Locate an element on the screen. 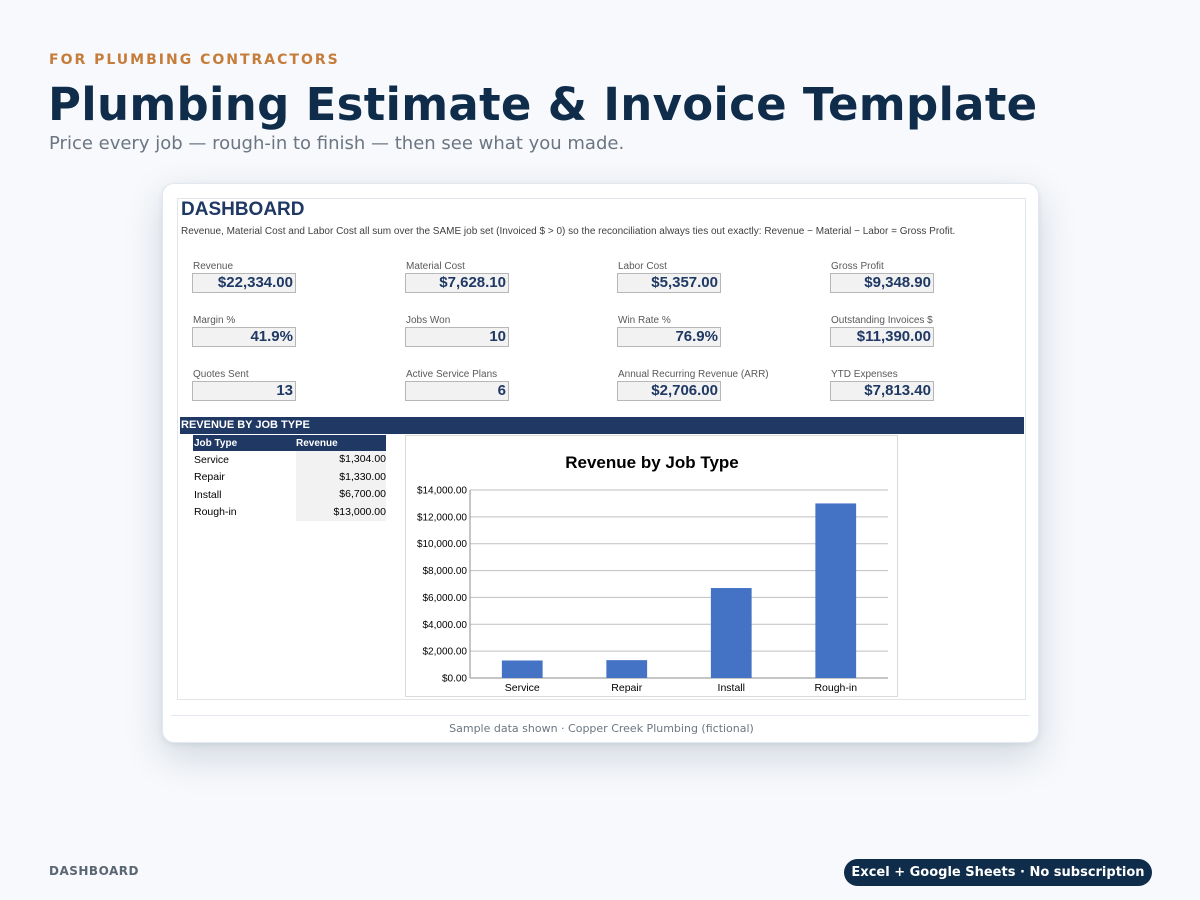  cell-job-type: Install is located at coordinates (244, 495).